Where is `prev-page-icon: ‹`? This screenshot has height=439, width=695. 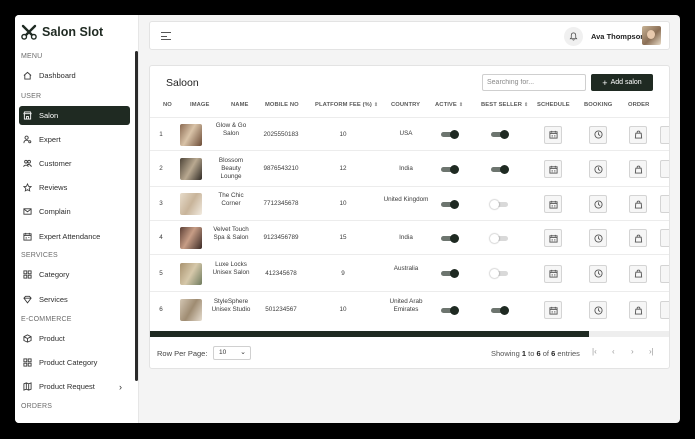
prev-page-icon: ‹ is located at coordinates (613, 351).